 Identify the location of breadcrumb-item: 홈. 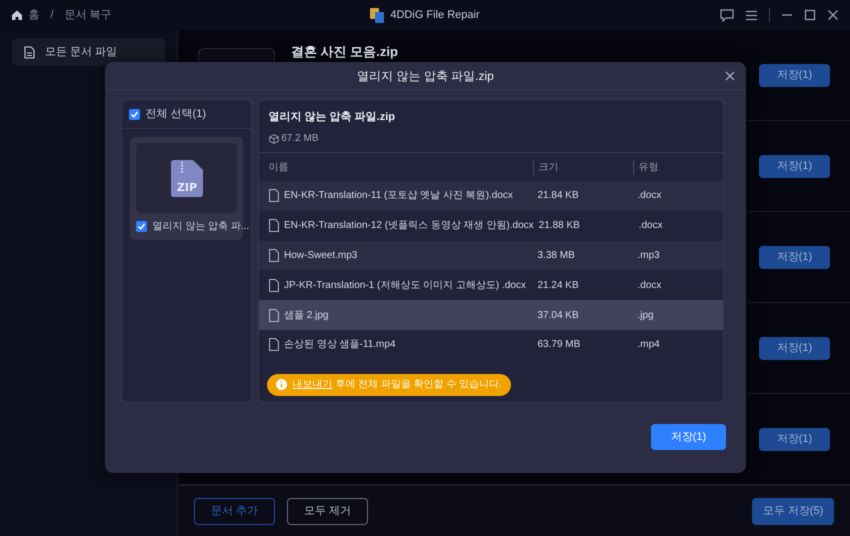
(34, 15).